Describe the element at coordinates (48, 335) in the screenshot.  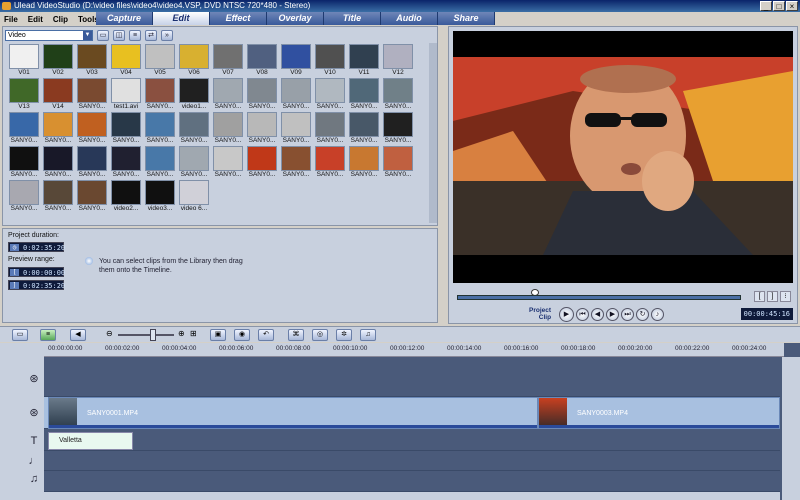
I see `timeline-view-icon: ≡` at that location.